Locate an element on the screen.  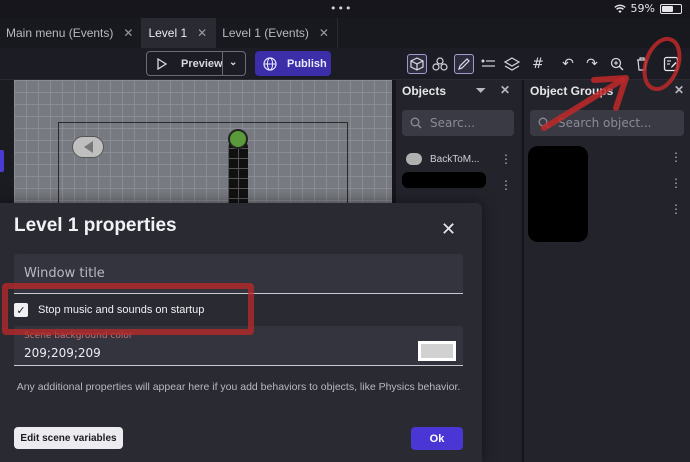
cube-icon is located at coordinates (417, 64).